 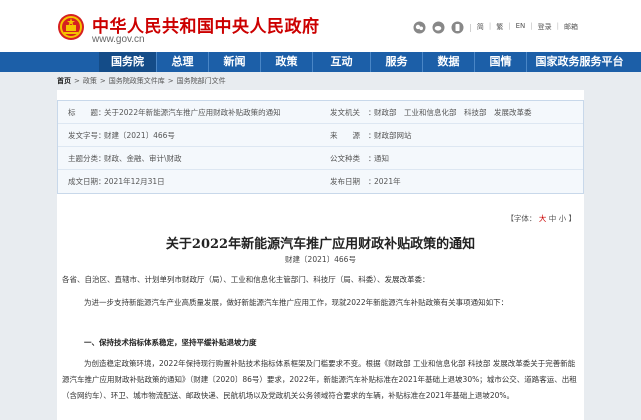 I want to click on font-size-large: 大, so click(x=543, y=218).